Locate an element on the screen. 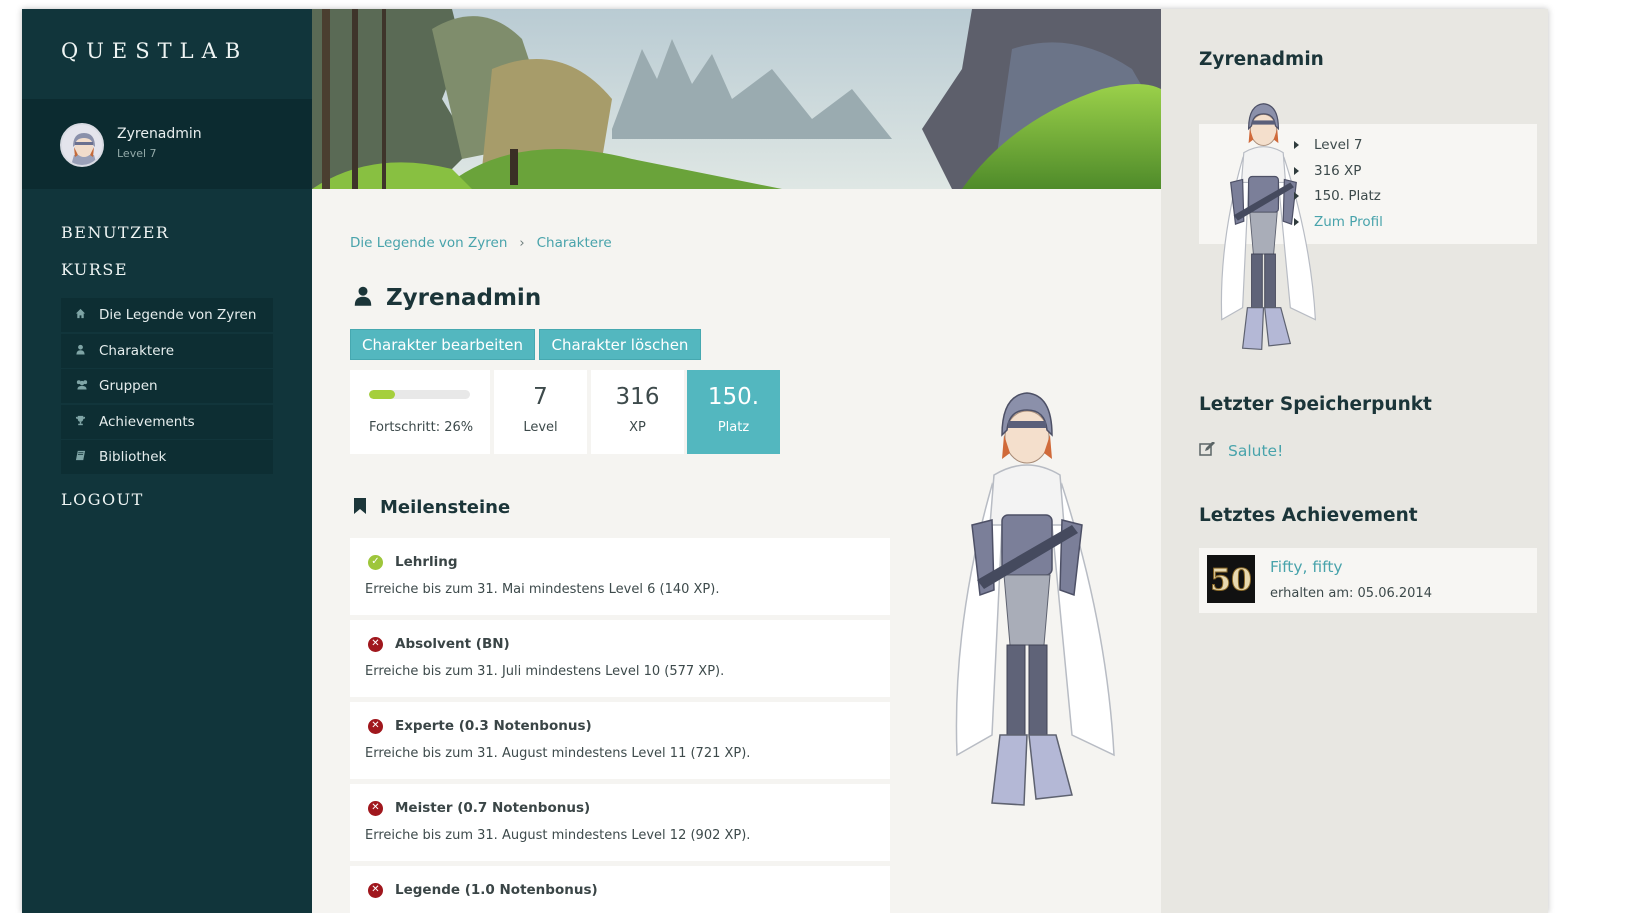  achievement-title: Letztes Achievement is located at coordinates (1308, 515).